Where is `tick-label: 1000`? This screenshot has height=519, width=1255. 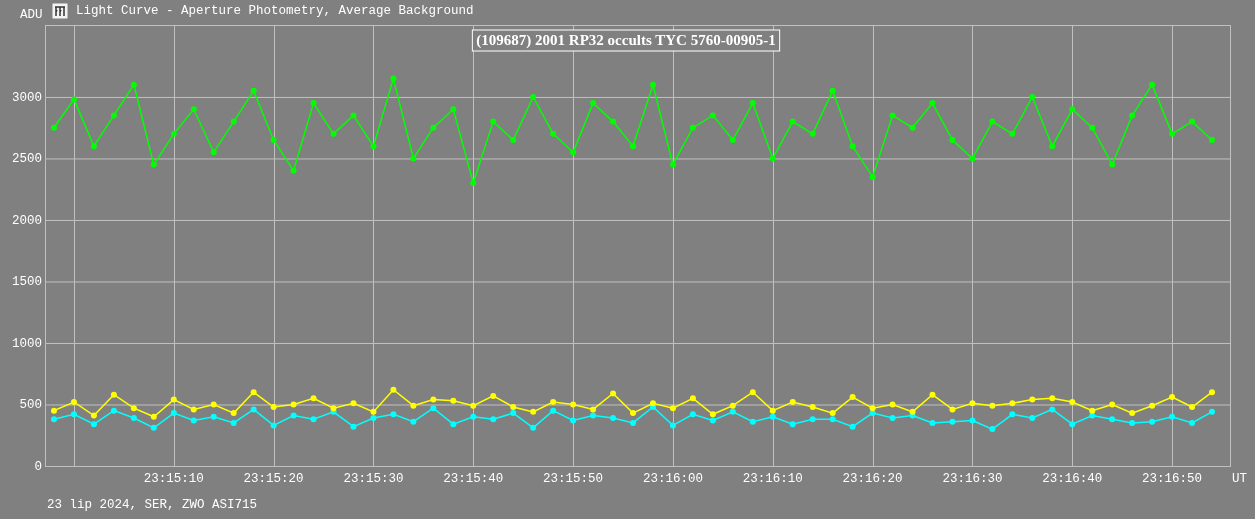 tick-label: 1000 is located at coordinates (27, 344).